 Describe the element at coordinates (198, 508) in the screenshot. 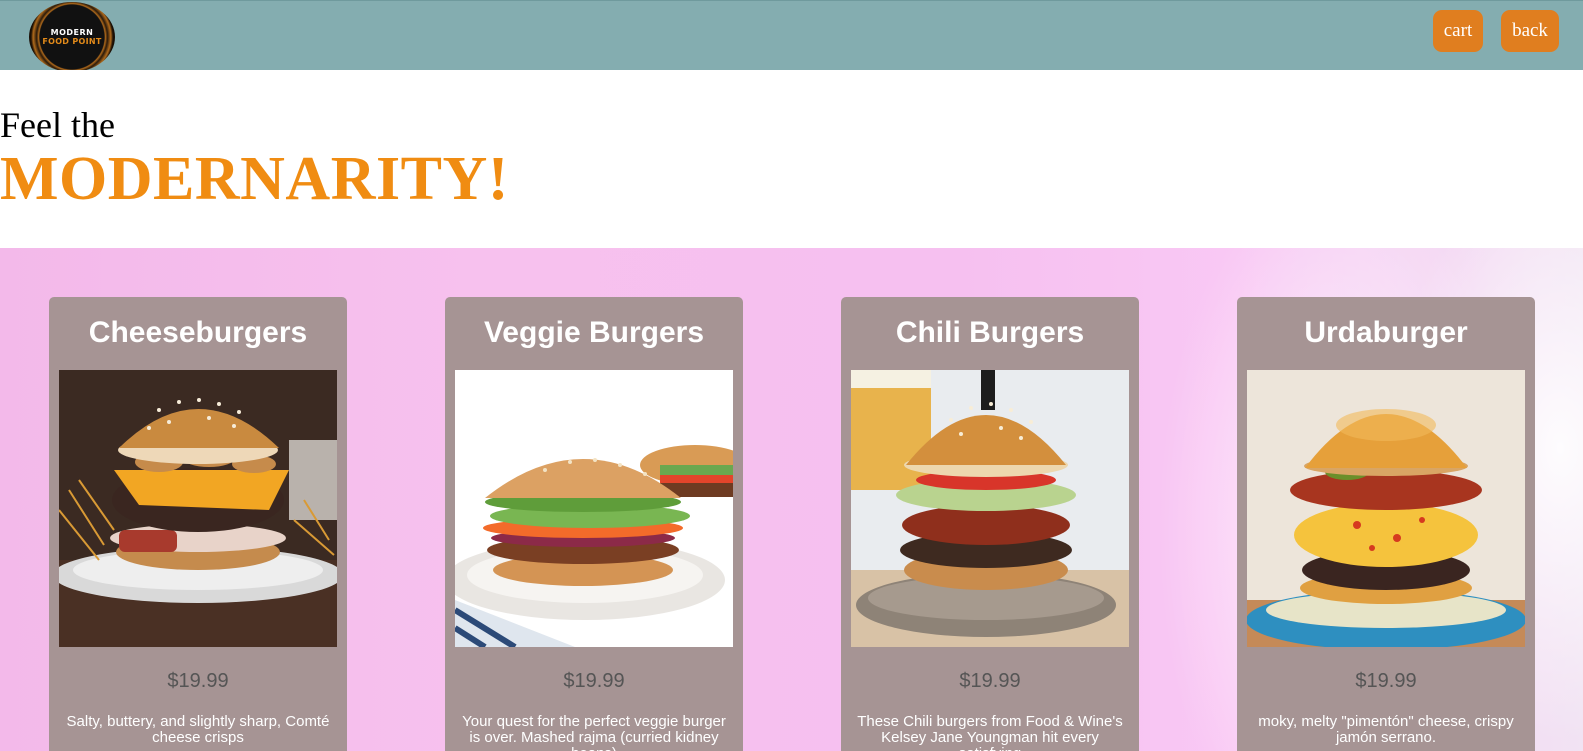

I see `product-image-cheeseburger` at that location.